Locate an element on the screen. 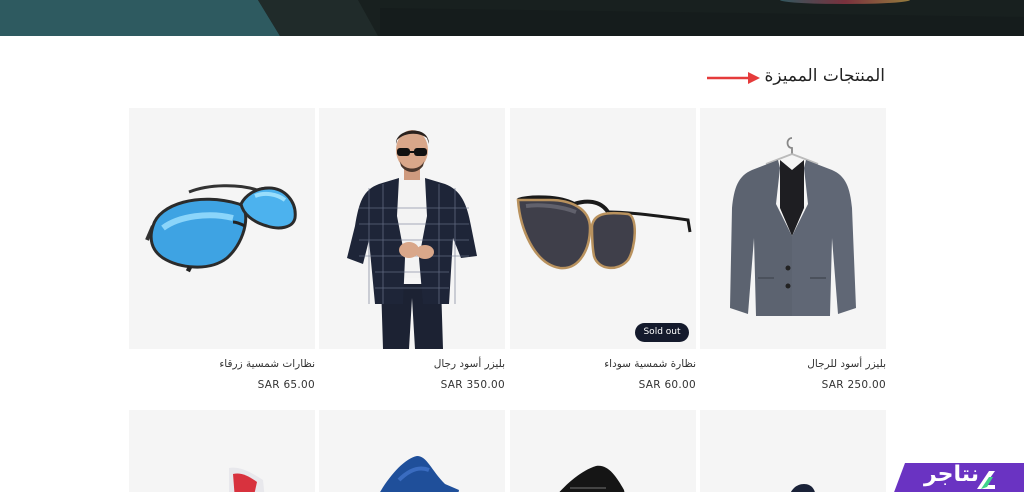 This screenshot has width=1024, height=492. banner-teal-panel is located at coordinates (140, 18).